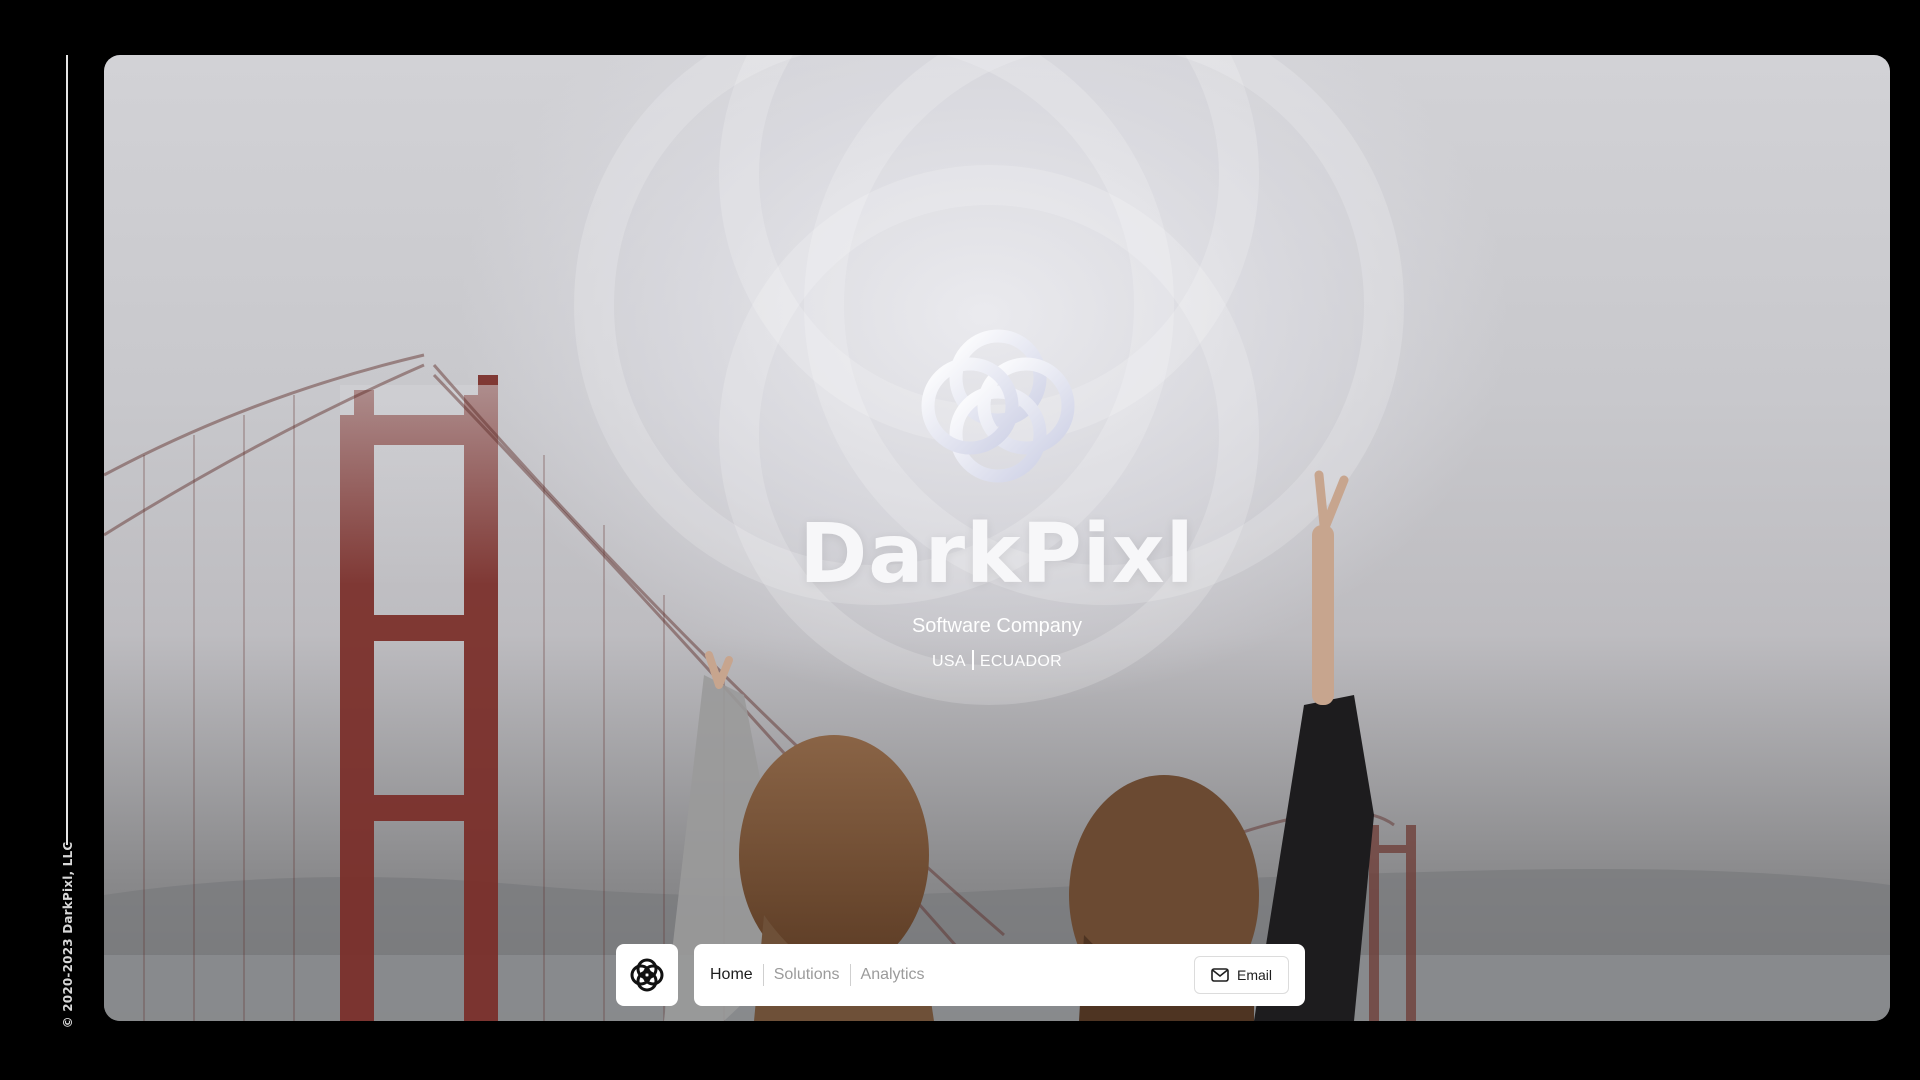 Image resolution: width=1920 pixels, height=1080 pixels. What do you see at coordinates (1020, 661) in the screenshot?
I see `location-ecuador: ECUADOR` at bounding box center [1020, 661].